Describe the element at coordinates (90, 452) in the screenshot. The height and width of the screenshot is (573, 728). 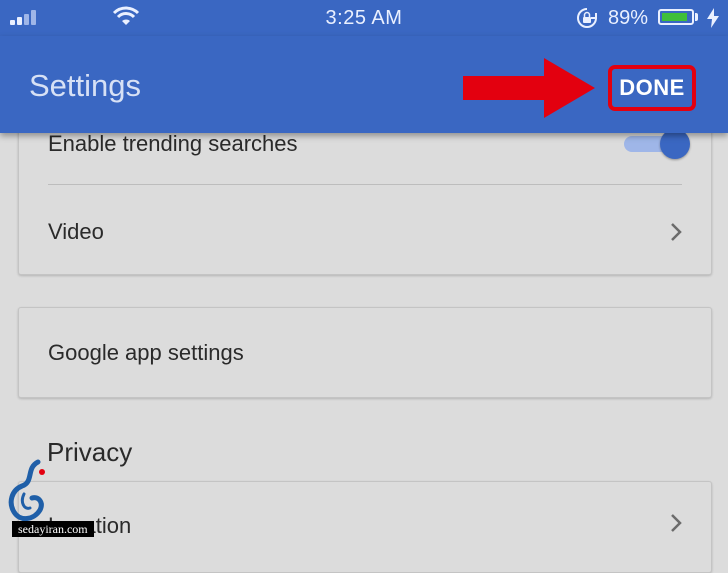
I see `privacy-section-header: Privacy` at that location.